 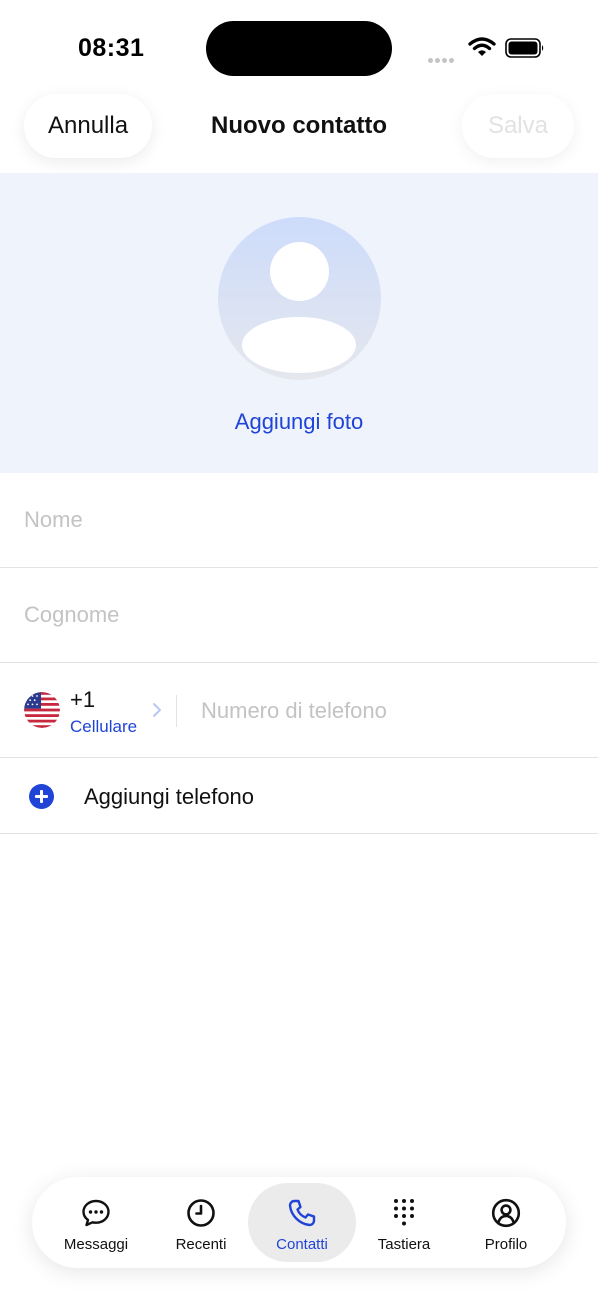 I want to click on phone-row: +1 Cellulare, so click(x=299, y=710).